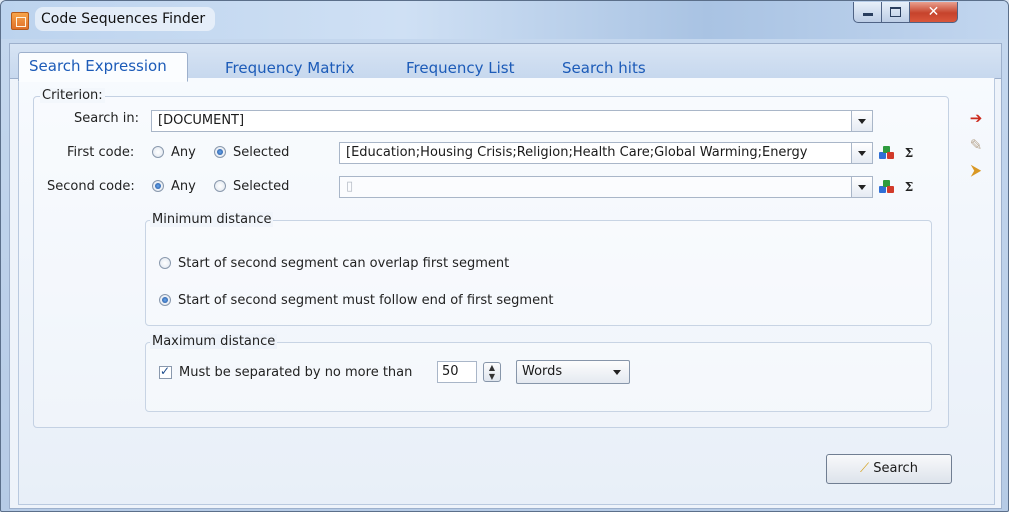 Image resolution: width=1009 pixels, height=512 pixels. Describe the element at coordinates (261, 152) in the screenshot. I see `first-code-selected-label: Selected` at that location.